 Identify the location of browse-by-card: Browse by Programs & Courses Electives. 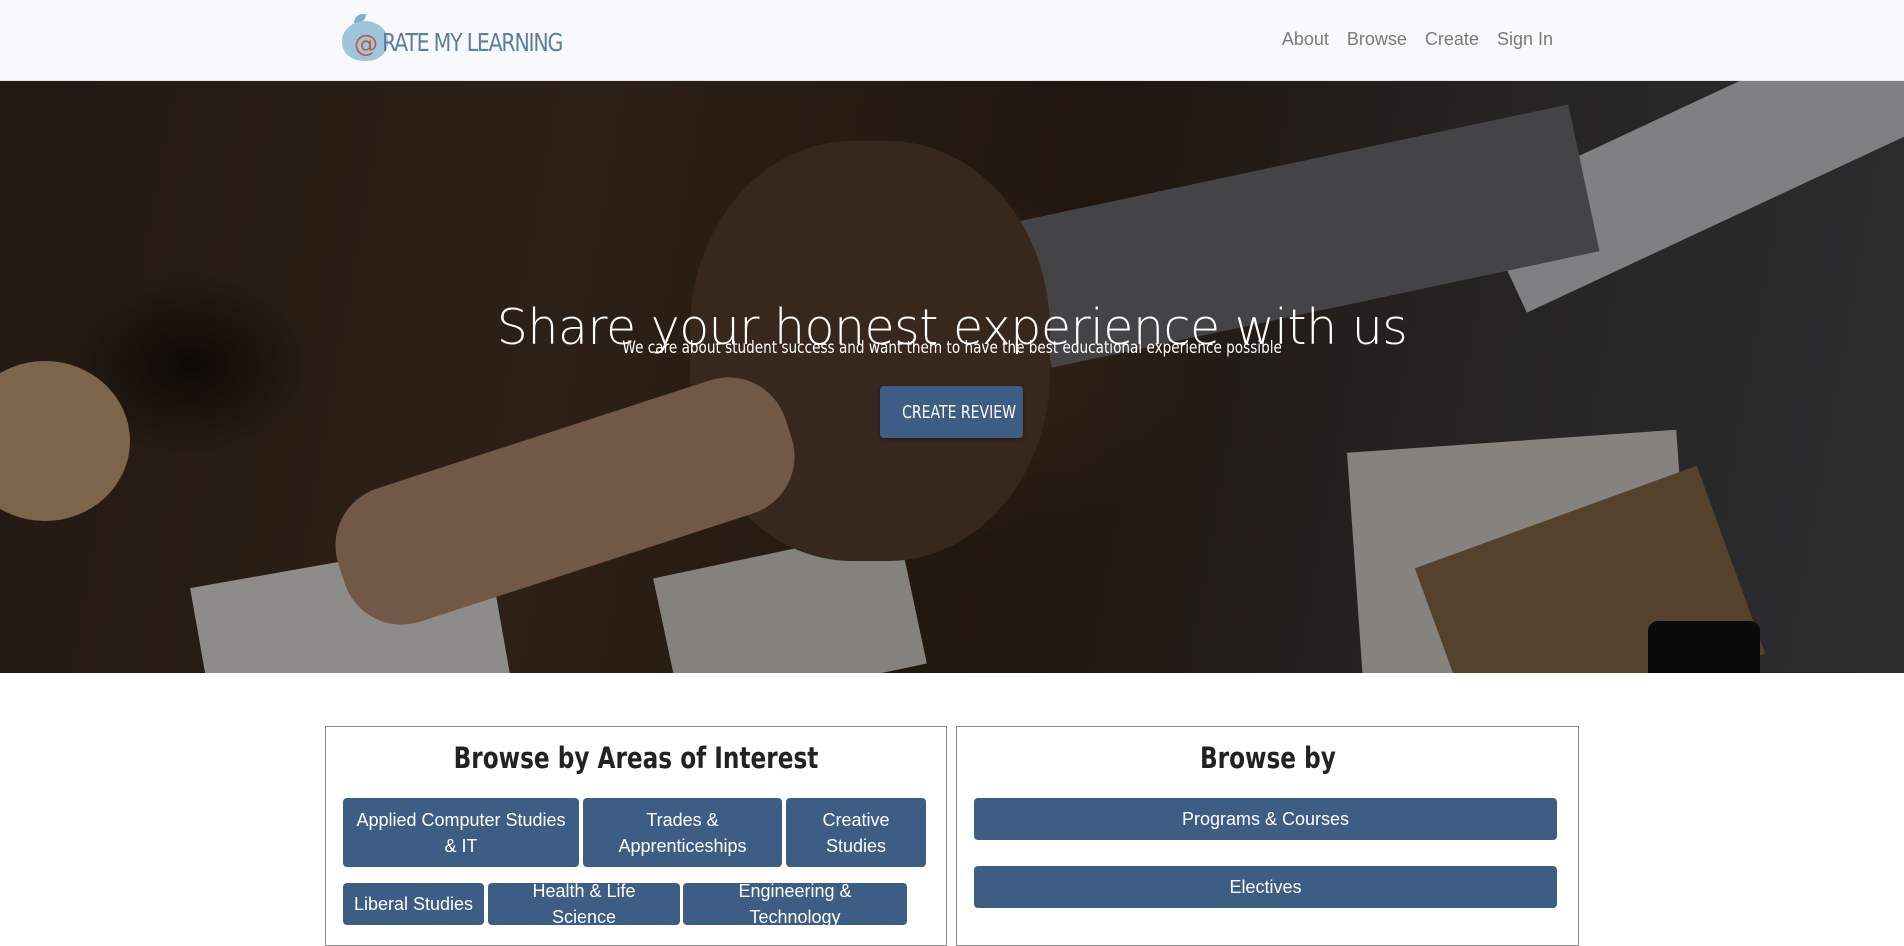
(1267, 836).